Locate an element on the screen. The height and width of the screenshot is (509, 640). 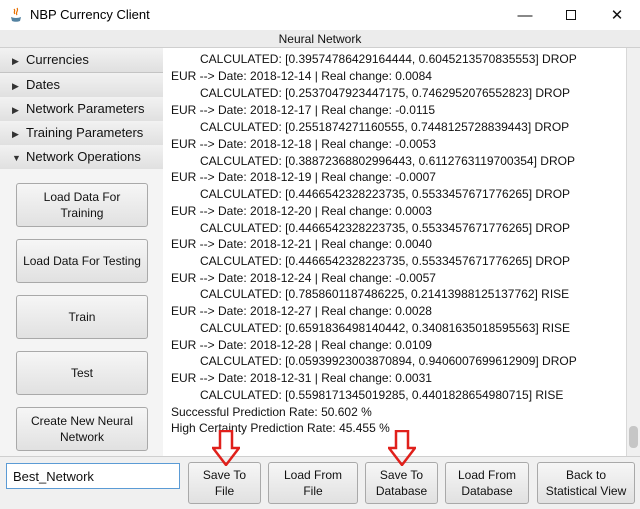
high-certainty-line: High Certainty Prediction Rate: 45.455 % is located at coordinates (280, 428).